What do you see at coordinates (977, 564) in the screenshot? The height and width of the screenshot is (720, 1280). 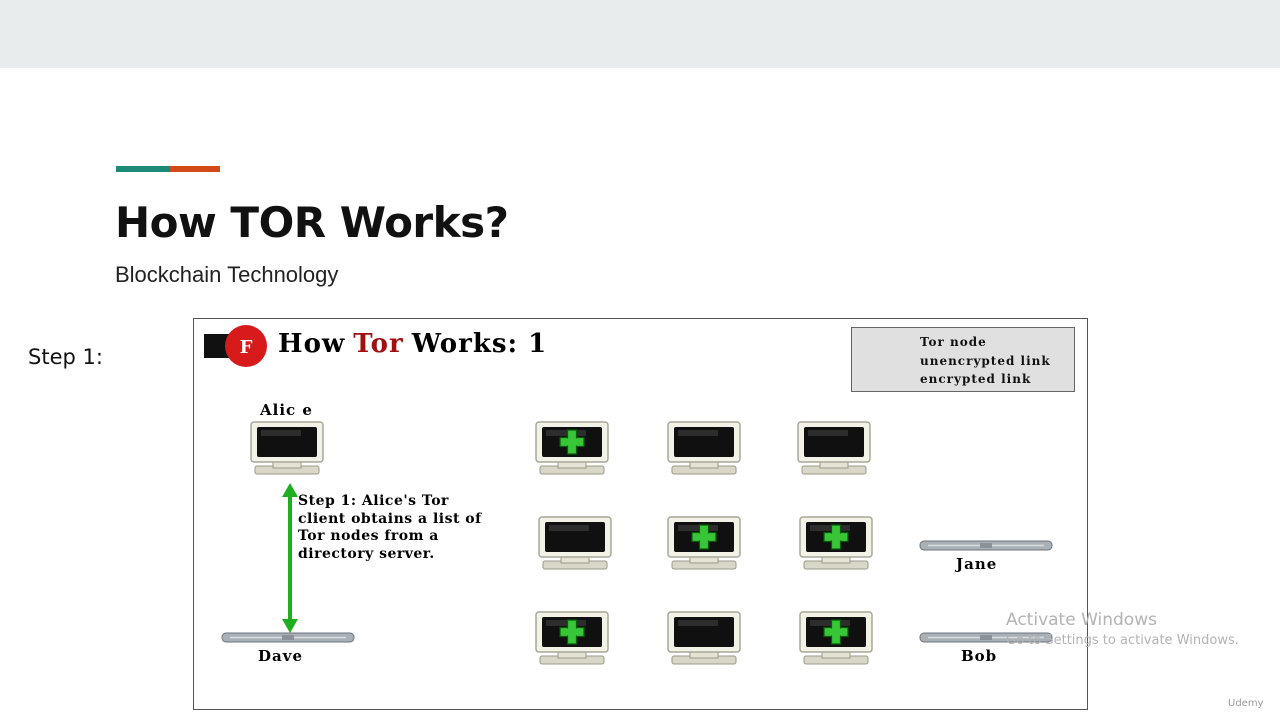 I see `jane-label: Jane` at bounding box center [977, 564].